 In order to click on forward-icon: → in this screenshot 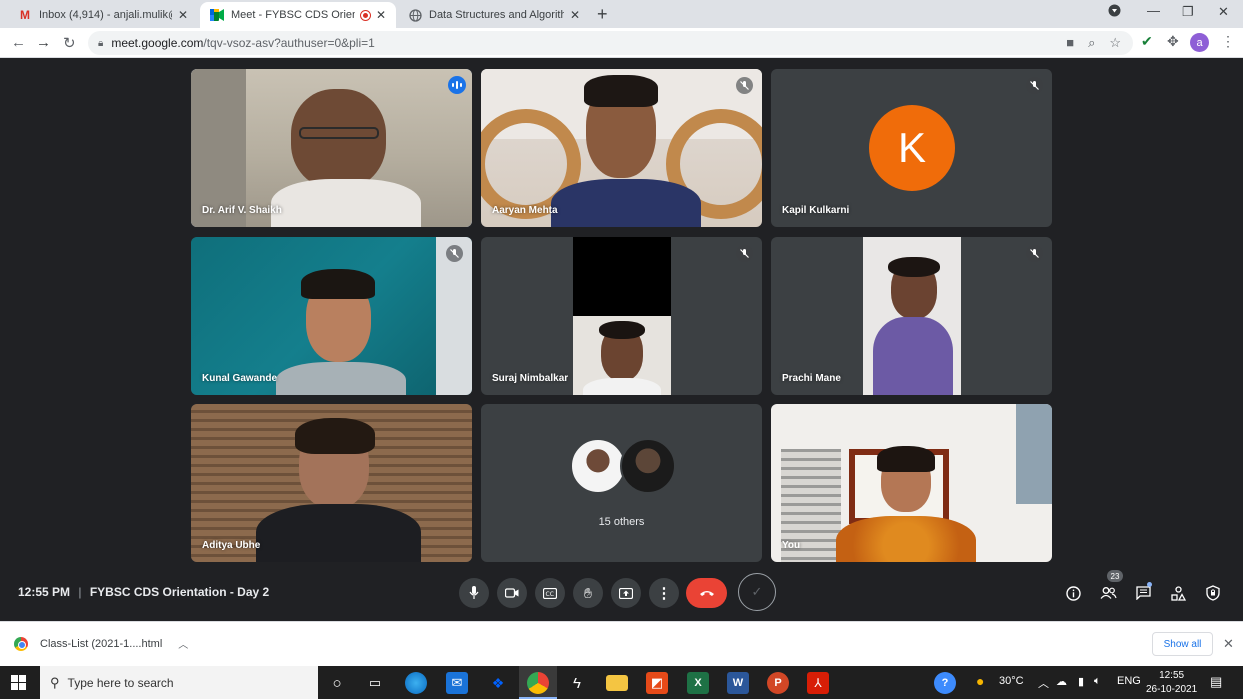, I will do `click(43, 42)`.